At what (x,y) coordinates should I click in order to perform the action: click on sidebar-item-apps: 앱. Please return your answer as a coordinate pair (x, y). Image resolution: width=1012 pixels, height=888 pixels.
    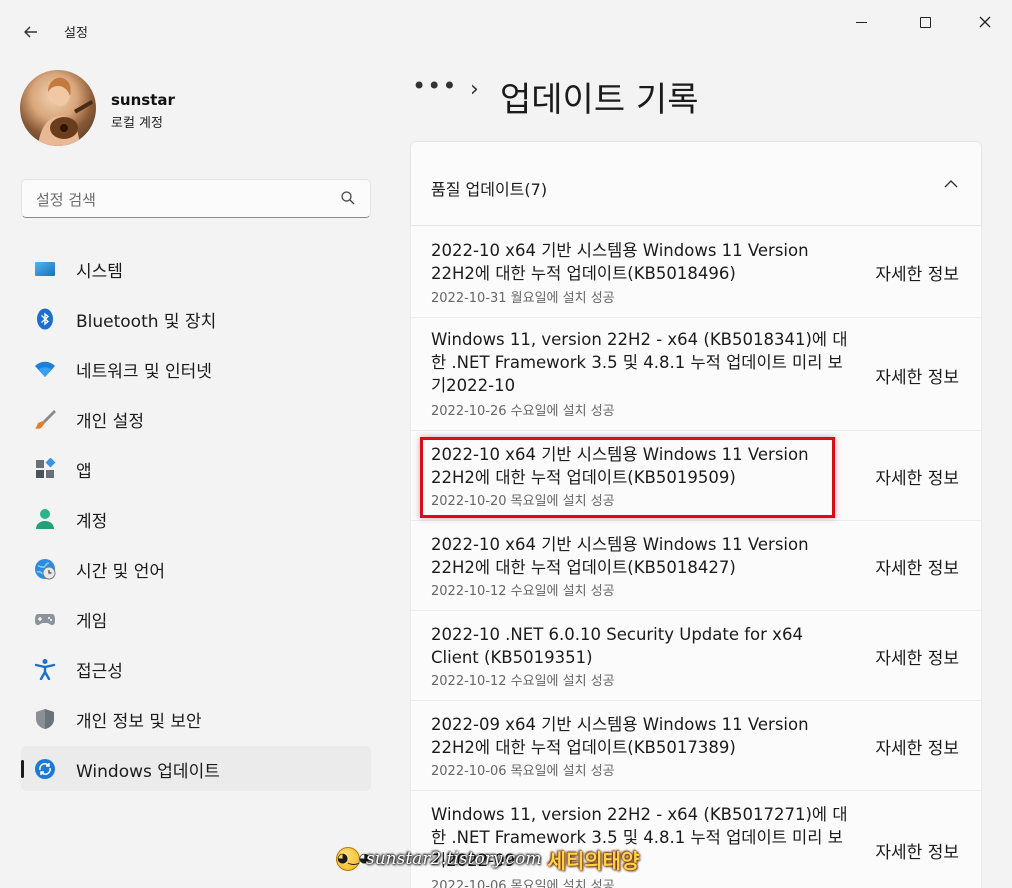
    Looking at the image, I should click on (196, 468).